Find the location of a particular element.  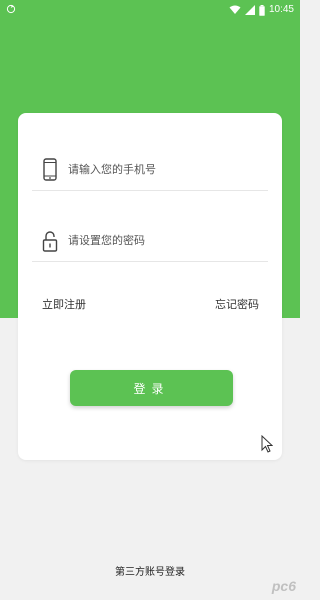

status-right: 10:45 is located at coordinates (261, 10).